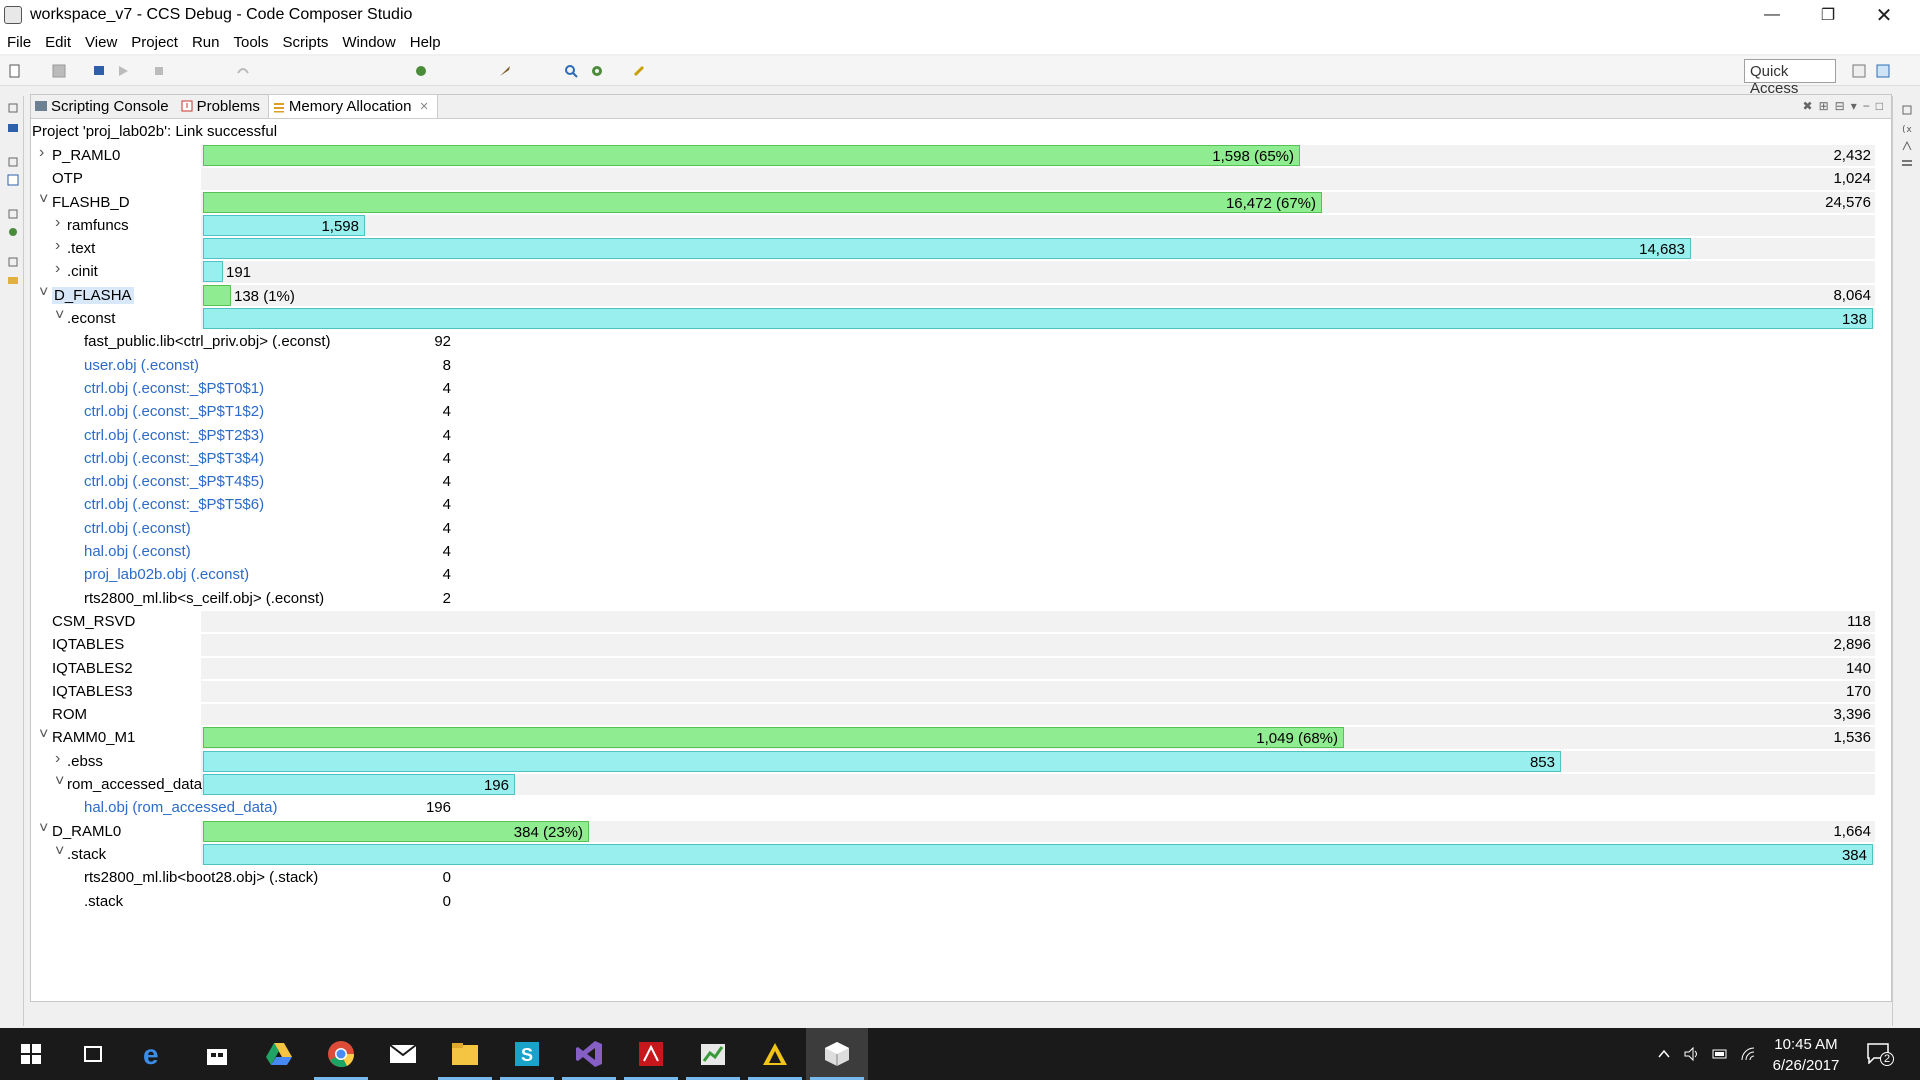 This screenshot has width=1920, height=1080. I want to click on section-link: hal.obj (rom_accessed_data), so click(180, 807).